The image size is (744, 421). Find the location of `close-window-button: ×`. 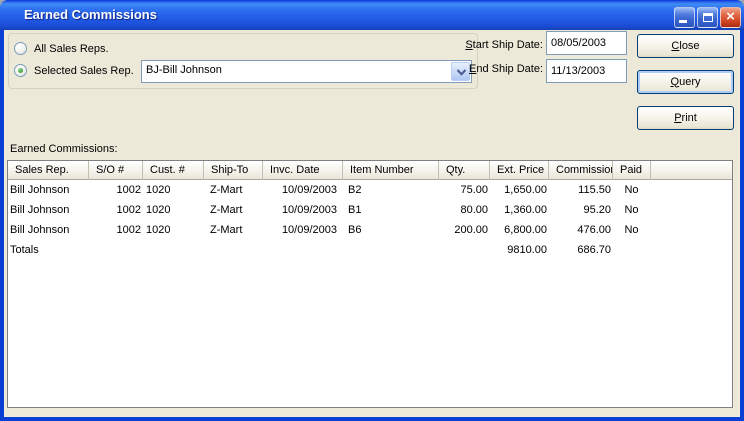

close-window-button: × is located at coordinates (730, 17).